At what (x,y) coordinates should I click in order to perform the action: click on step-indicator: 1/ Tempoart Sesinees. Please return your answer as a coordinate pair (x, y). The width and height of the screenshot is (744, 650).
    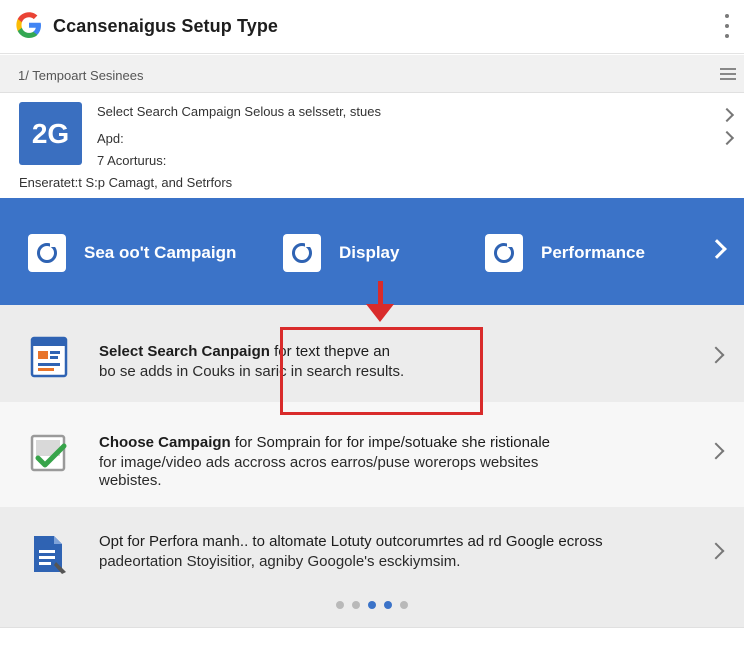
    Looking at the image, I should click on (81, 75).